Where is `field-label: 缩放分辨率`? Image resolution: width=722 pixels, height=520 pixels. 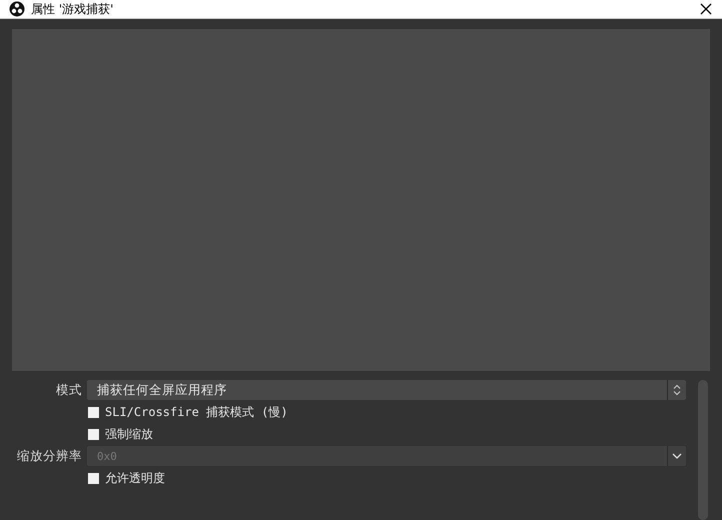 field-label: 缩放分辨率 is located at coordinates (49, 456).